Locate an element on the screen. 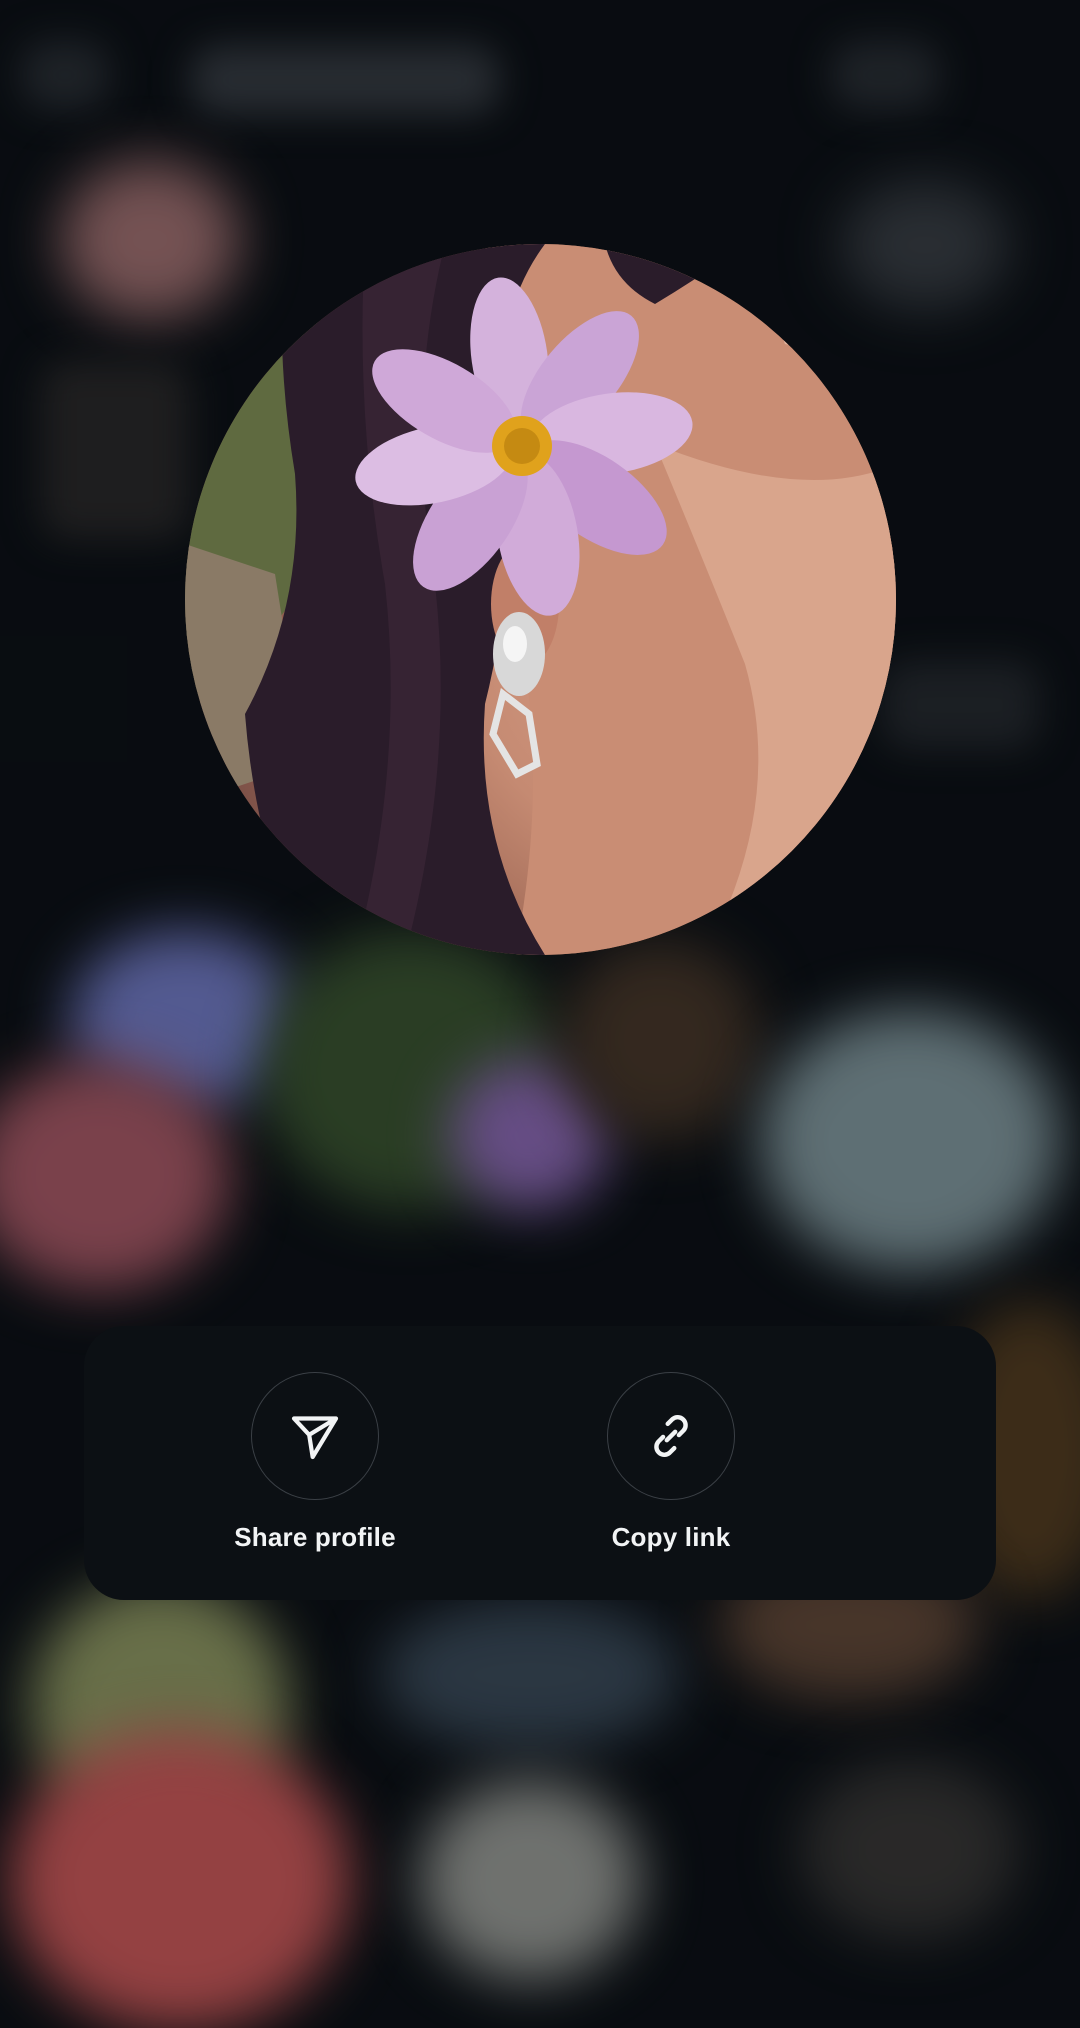 This screenshot has height=2028, width=1080. share-profile-icon-circle is located at coordinates (315, 1436).